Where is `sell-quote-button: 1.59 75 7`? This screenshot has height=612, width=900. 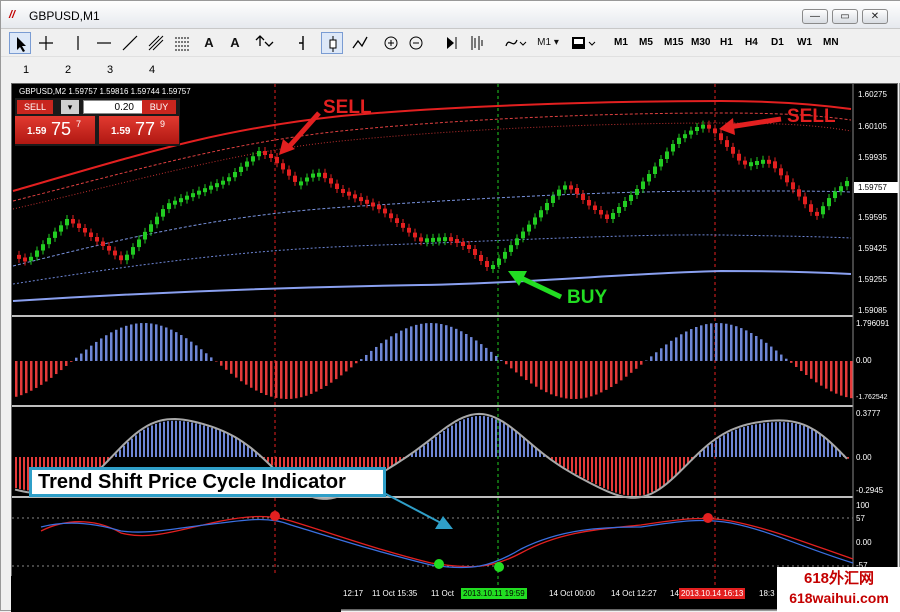 sell-quote-button: 1.59 75 7 is located at coordinates (55, 130).